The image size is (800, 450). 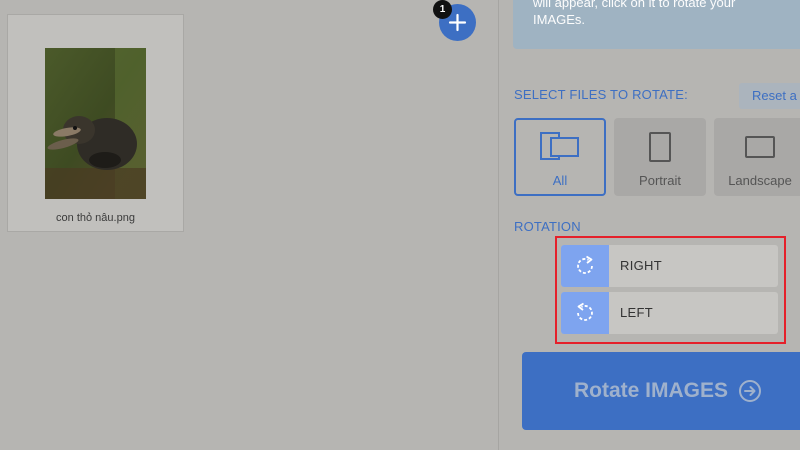 I want to click on portrait-icon, so click(x=660, y=149).